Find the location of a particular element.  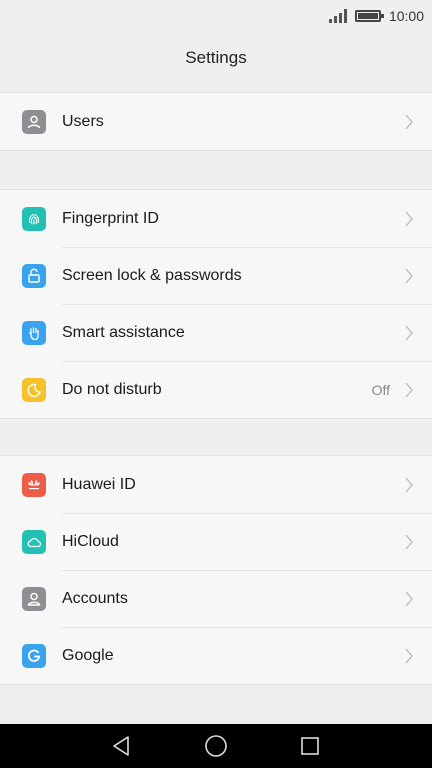

moon-icon is located at coordinates (34, 389).